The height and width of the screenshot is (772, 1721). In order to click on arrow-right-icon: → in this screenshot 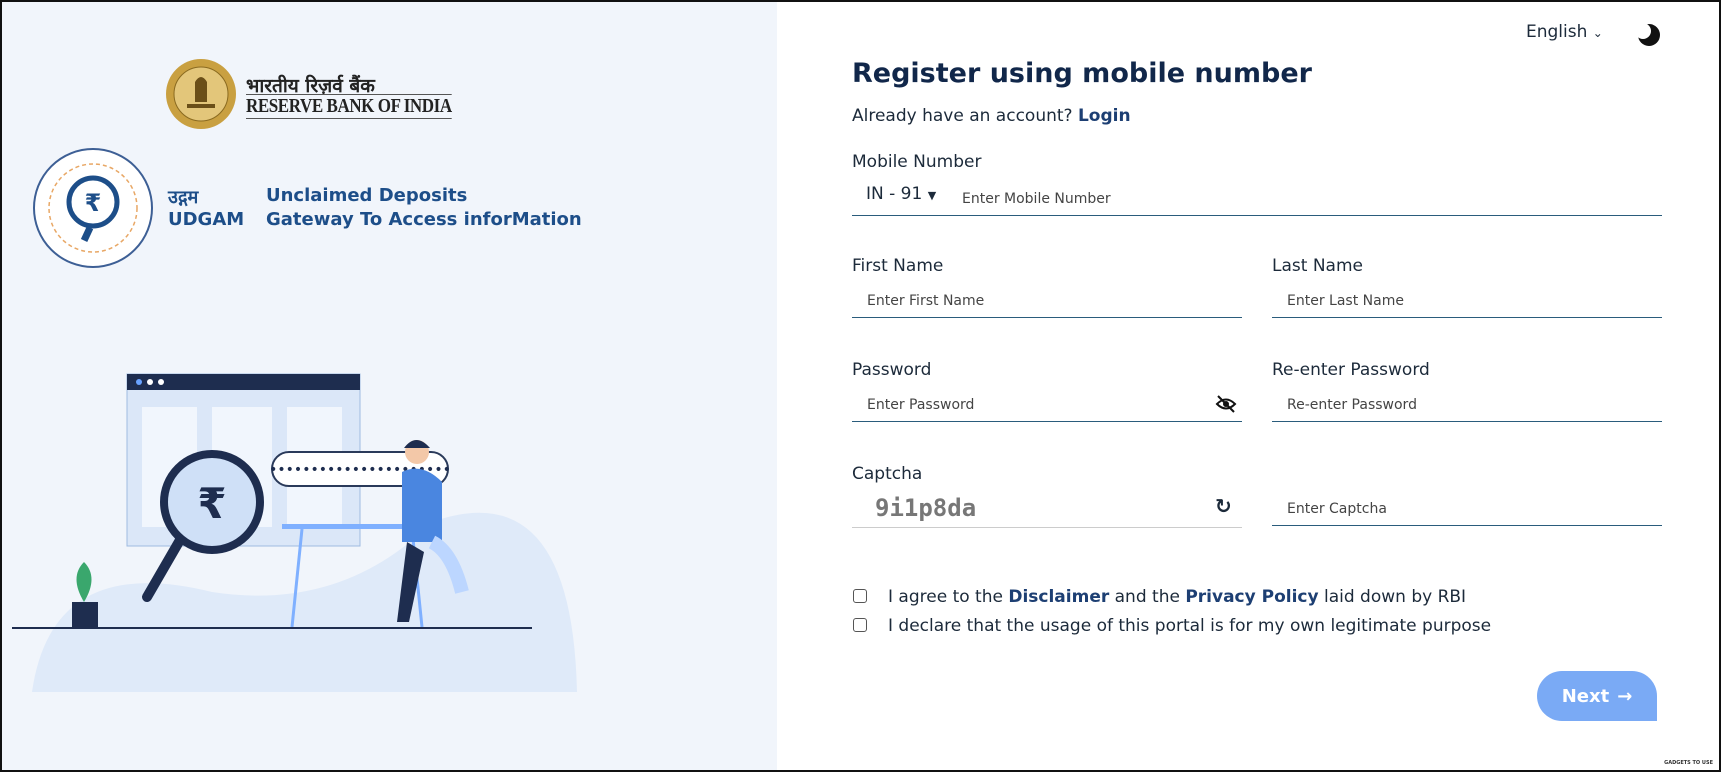, I will do `click(1625, 696)`.